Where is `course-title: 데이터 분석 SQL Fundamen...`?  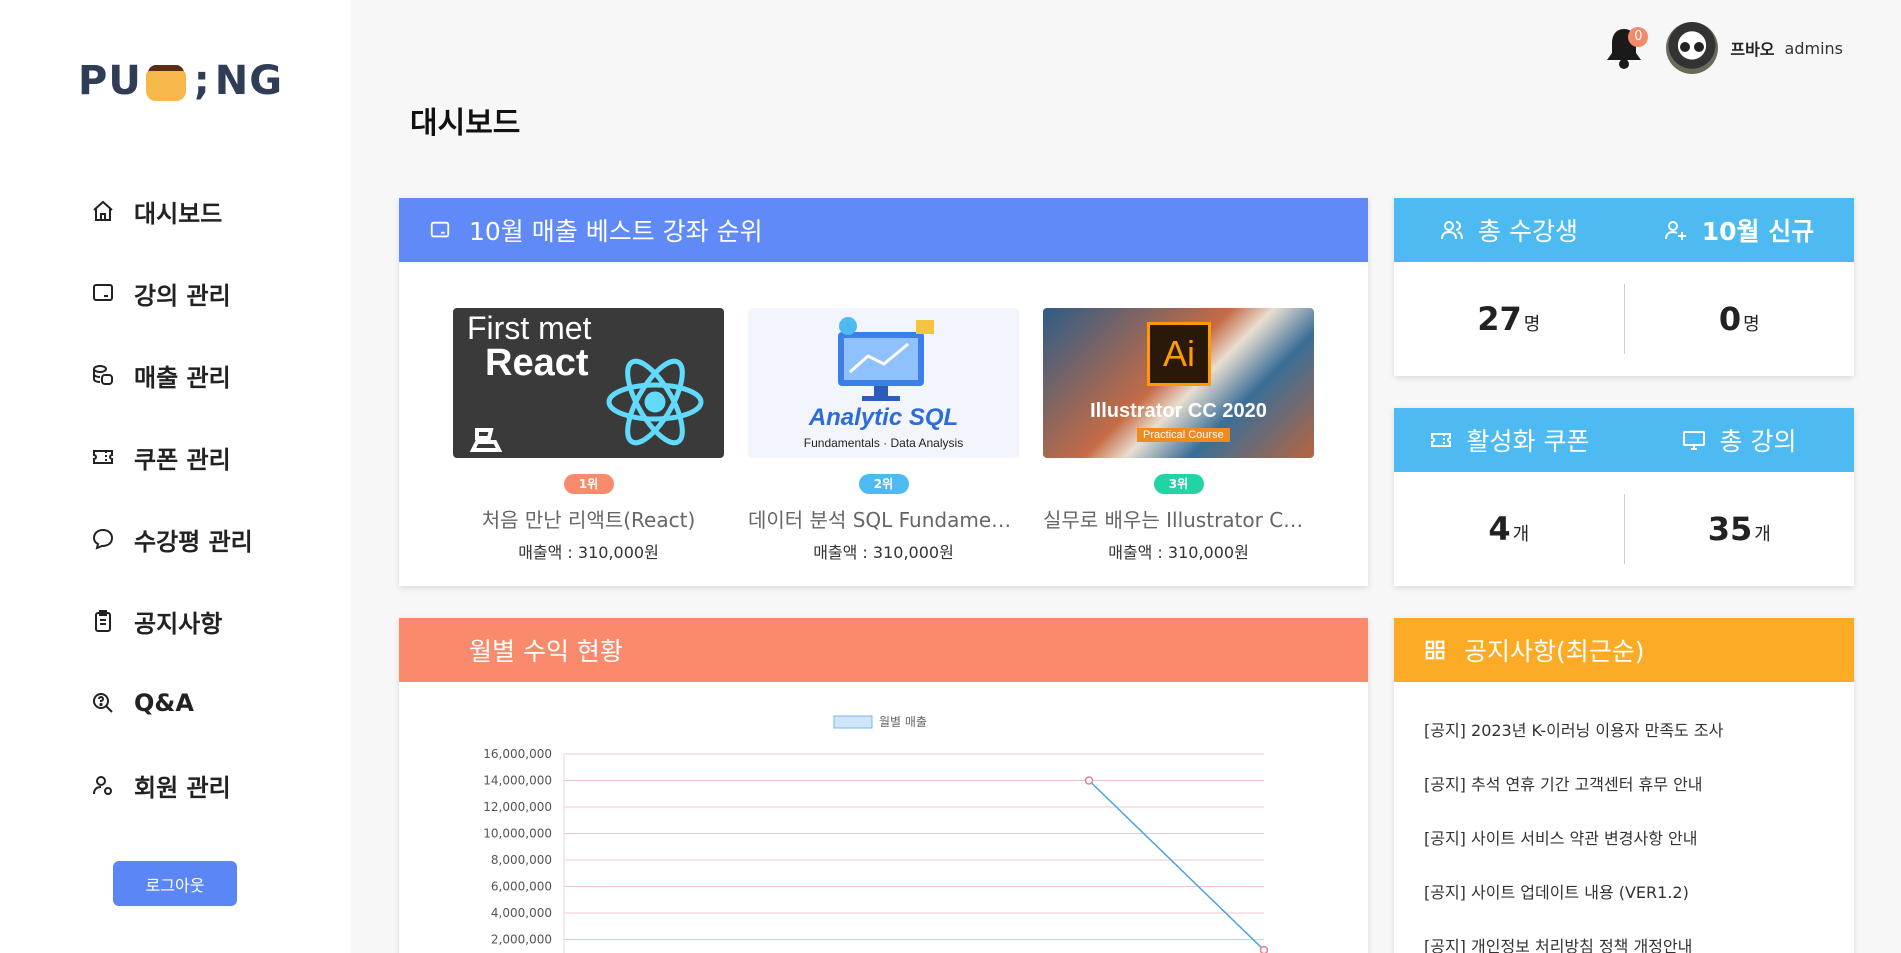 course-title: 데이터 분석 SQL Fundamen... is located at coordinates (883, 518).